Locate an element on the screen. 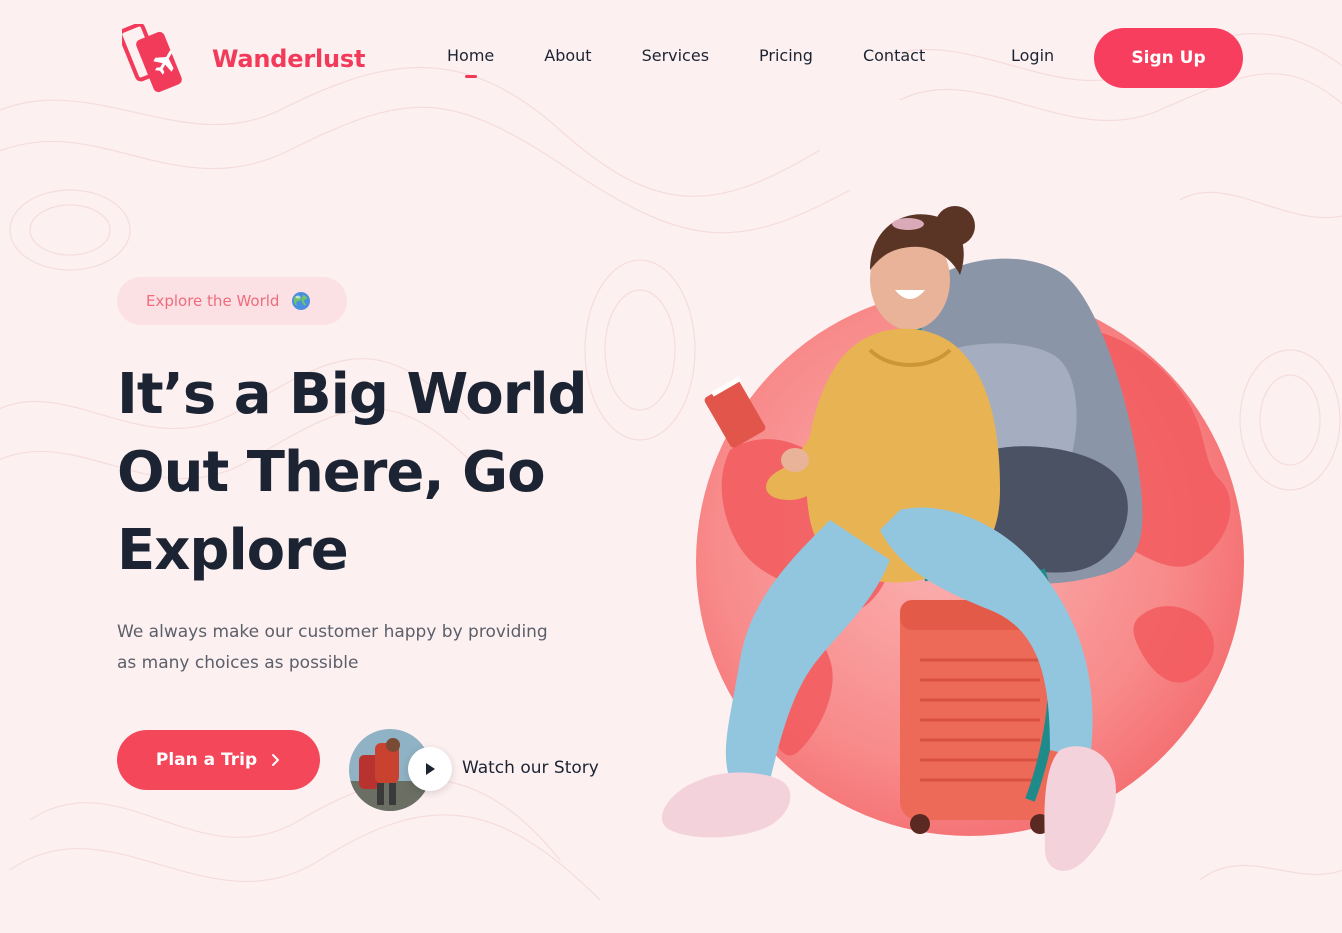 The image size is (1342, 933). play-icon is located at coordinates (430, 769).